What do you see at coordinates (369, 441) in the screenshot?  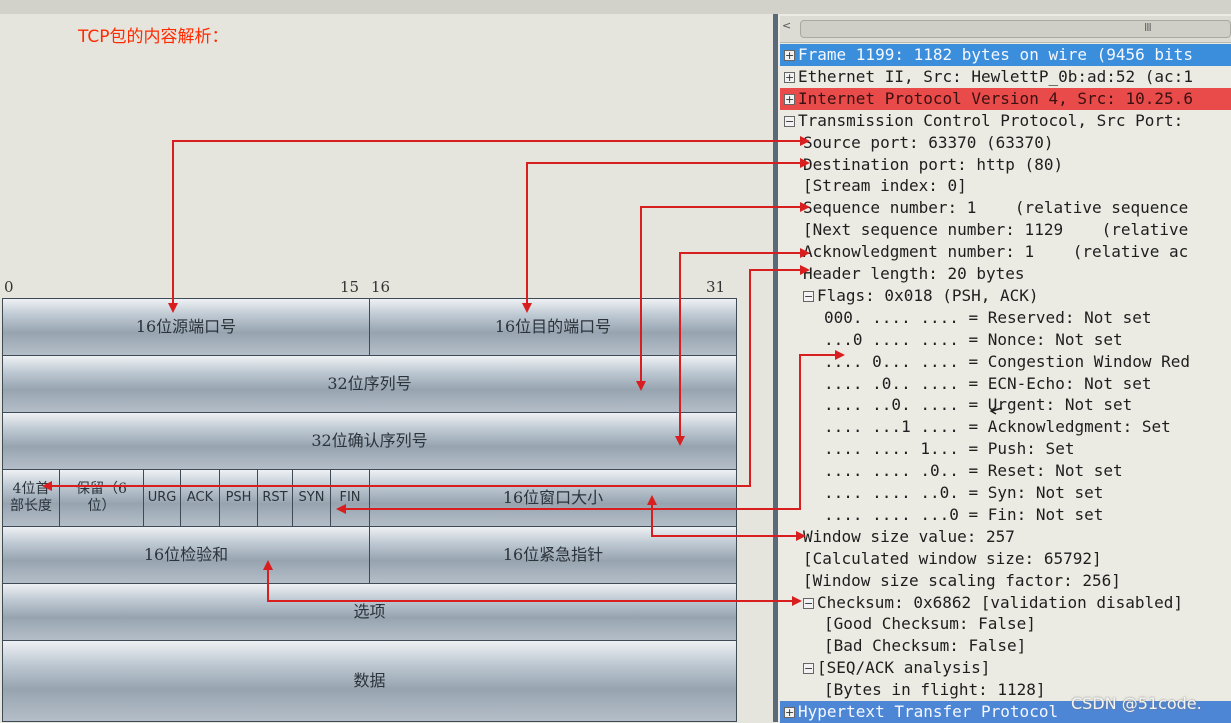 I see `ack-number-field: 32位确认序列号` at bounding box center [369, 441].